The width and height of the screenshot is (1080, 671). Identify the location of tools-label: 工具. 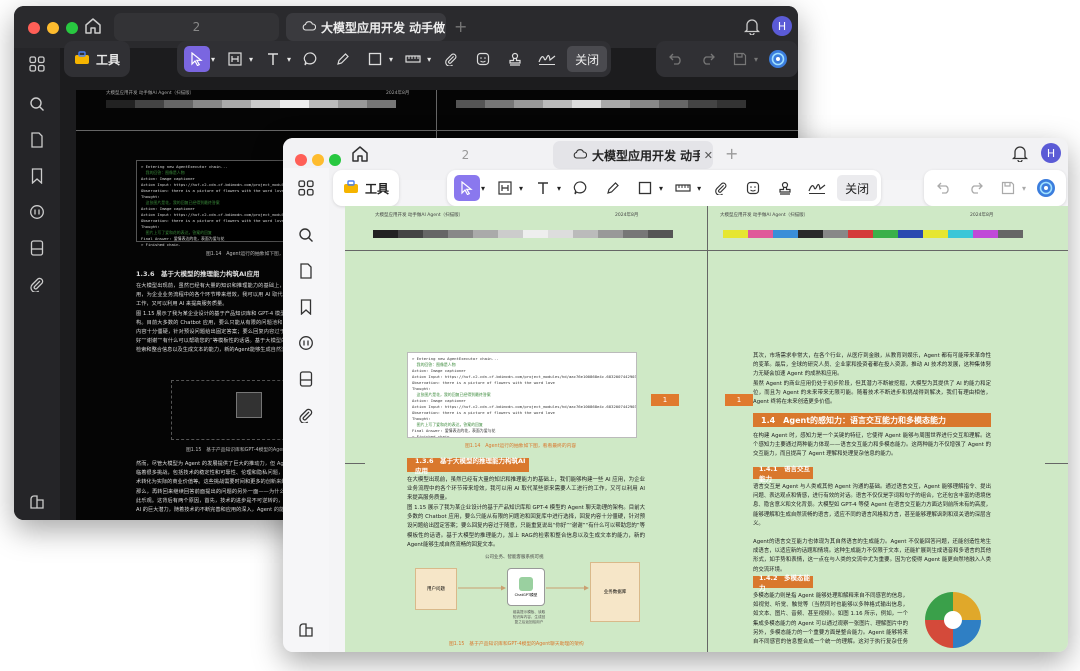
(108, 59).